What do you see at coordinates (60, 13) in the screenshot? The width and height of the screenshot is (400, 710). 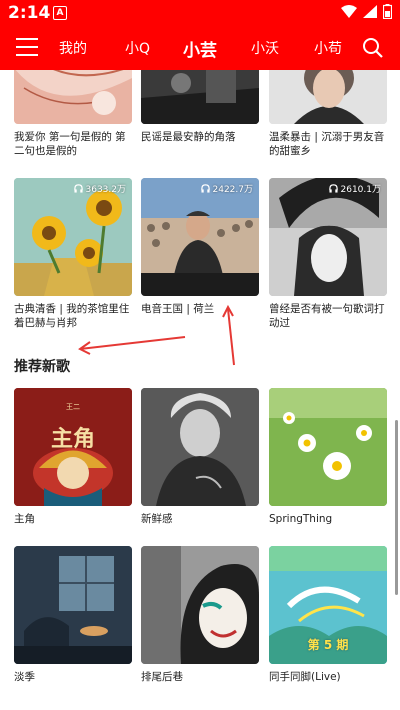 I see `notification-icon: A` at bounding box center [60, 13].